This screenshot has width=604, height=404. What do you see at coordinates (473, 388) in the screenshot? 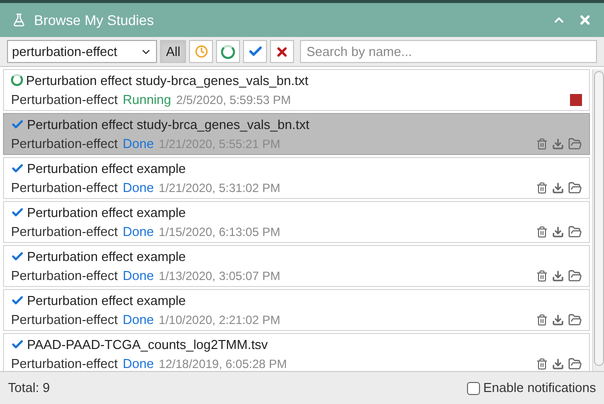
I see `notifications-checkbox` at bounding box center [473, 388].